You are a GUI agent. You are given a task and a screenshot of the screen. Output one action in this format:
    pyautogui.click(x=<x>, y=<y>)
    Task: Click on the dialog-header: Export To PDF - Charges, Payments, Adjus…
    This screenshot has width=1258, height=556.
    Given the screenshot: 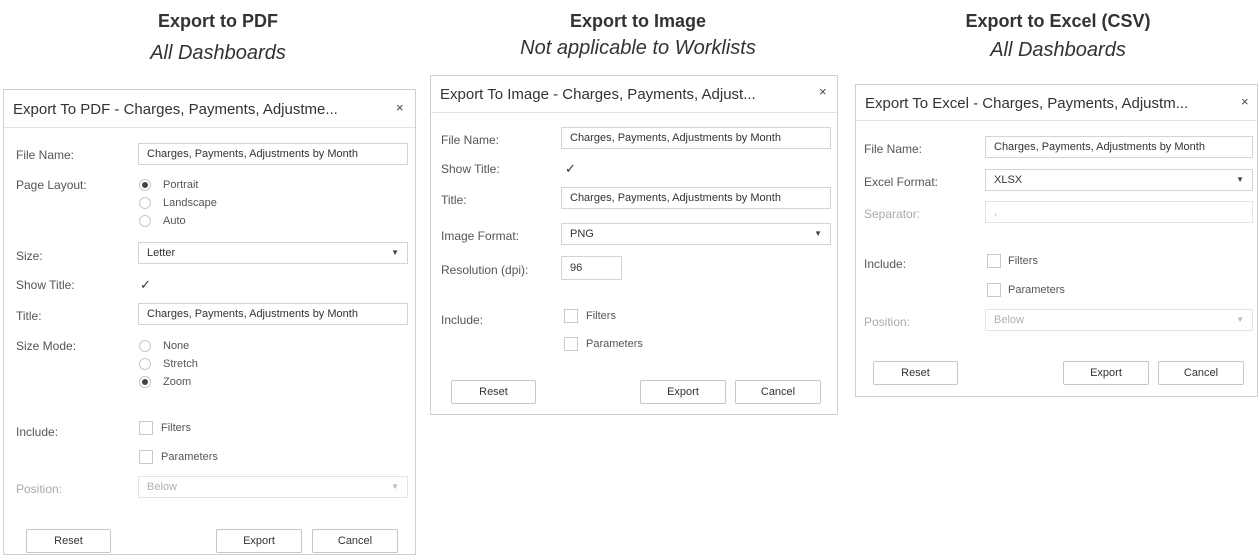 What is the action you would take?
    pyautogui.click(x=209, y=109)
    